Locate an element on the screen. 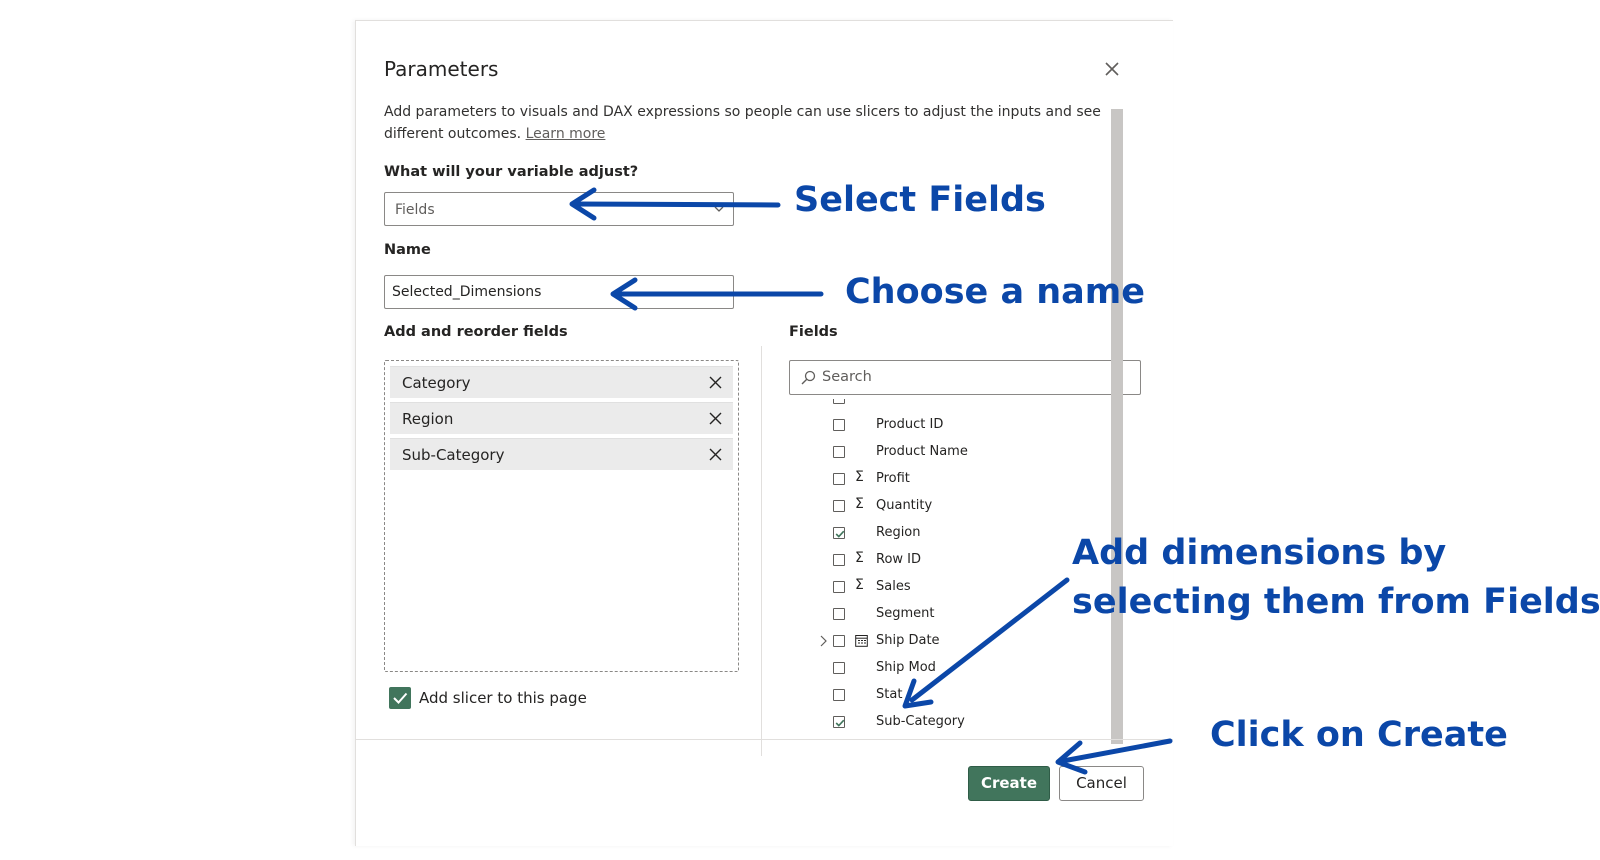  annotation-add-dimensions-1: Add dimensions by is located at coordinates (1259, 553).